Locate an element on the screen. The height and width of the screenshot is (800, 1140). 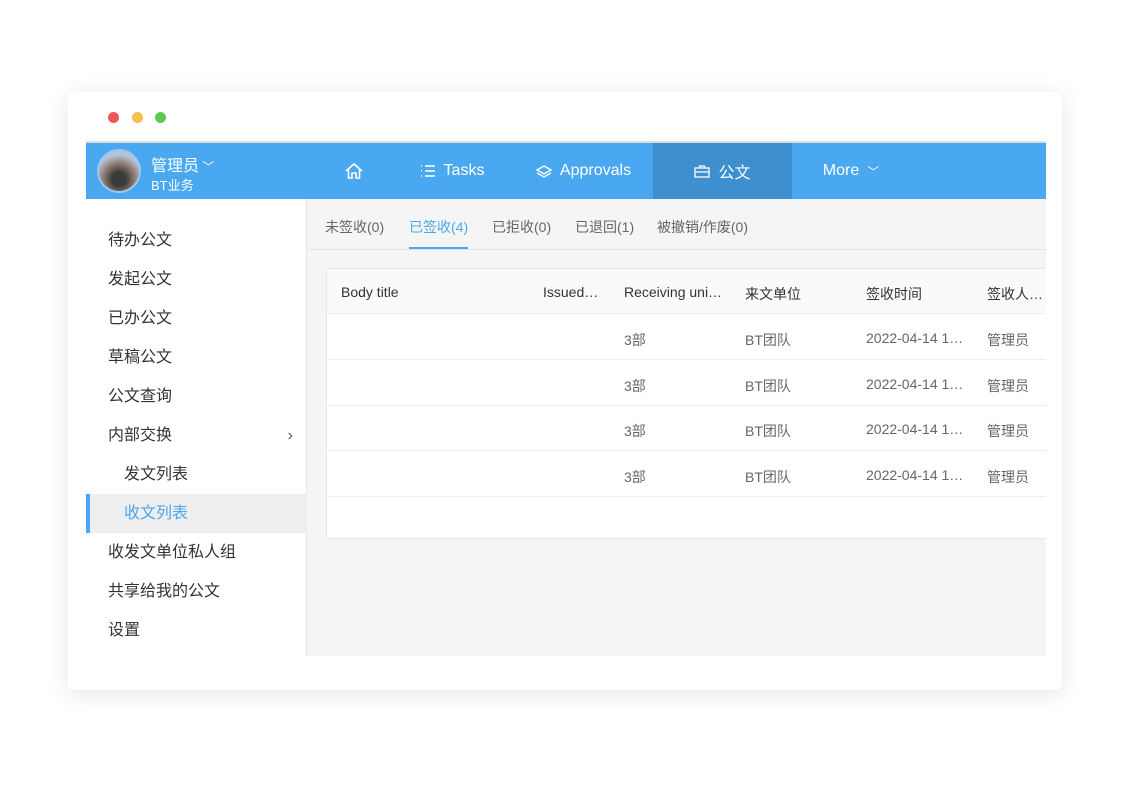
nav-home is located at coordinates (354, 171).